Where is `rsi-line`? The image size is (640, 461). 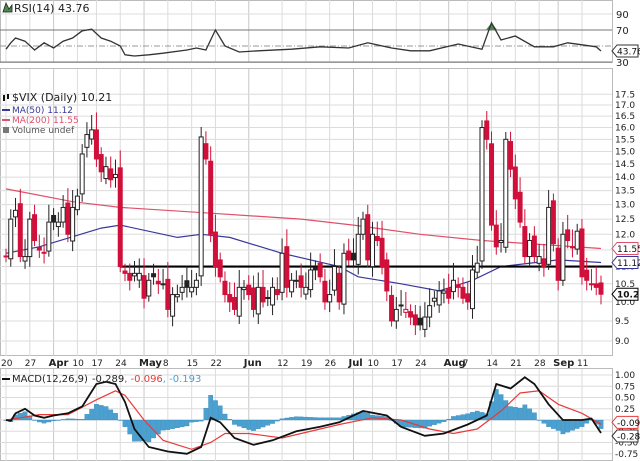 rsi-line is located at coordinates (303, 39).